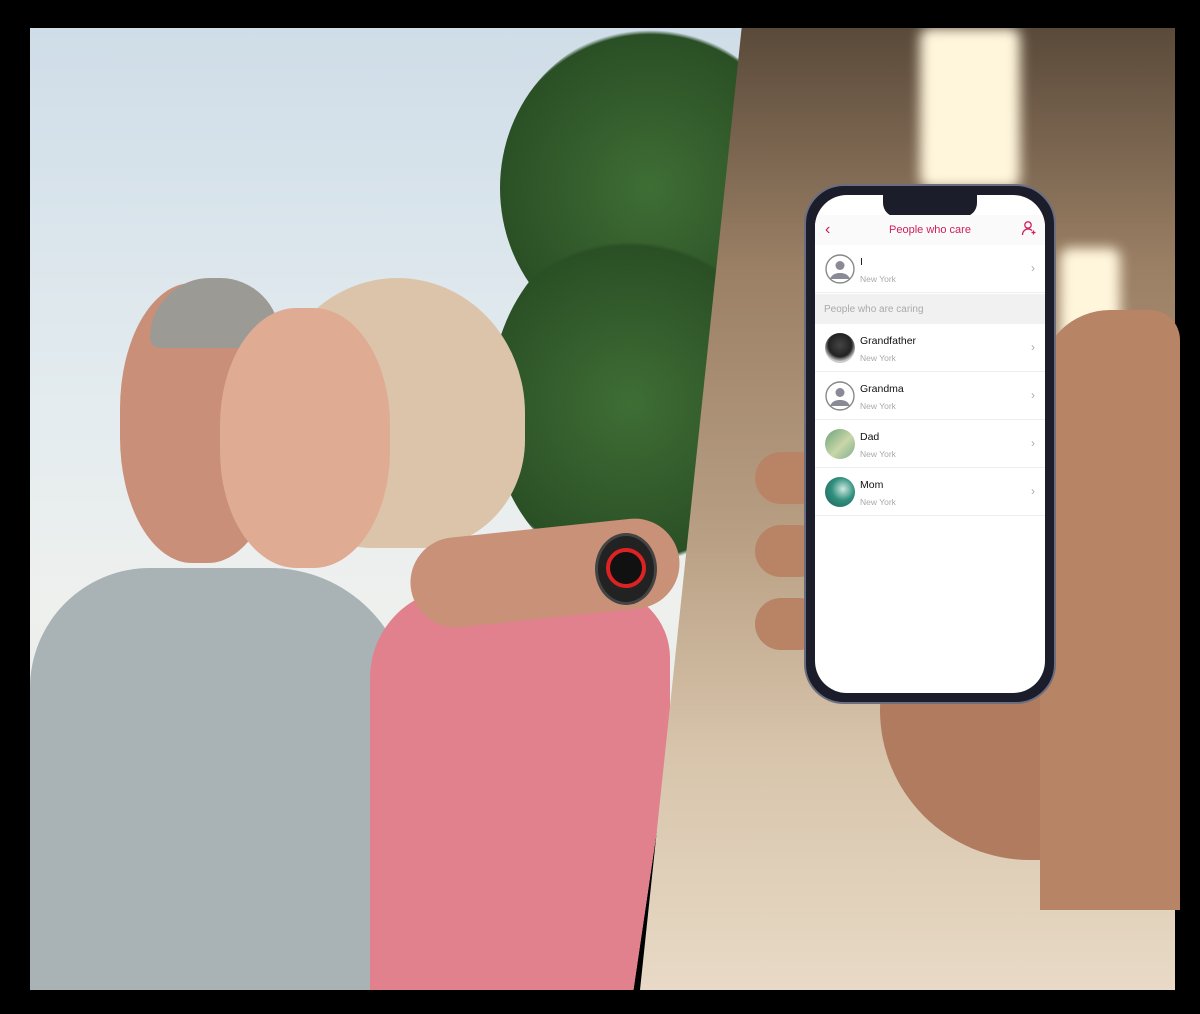  I want to click on list-item: Grandma New York ›, so click(930, 396).